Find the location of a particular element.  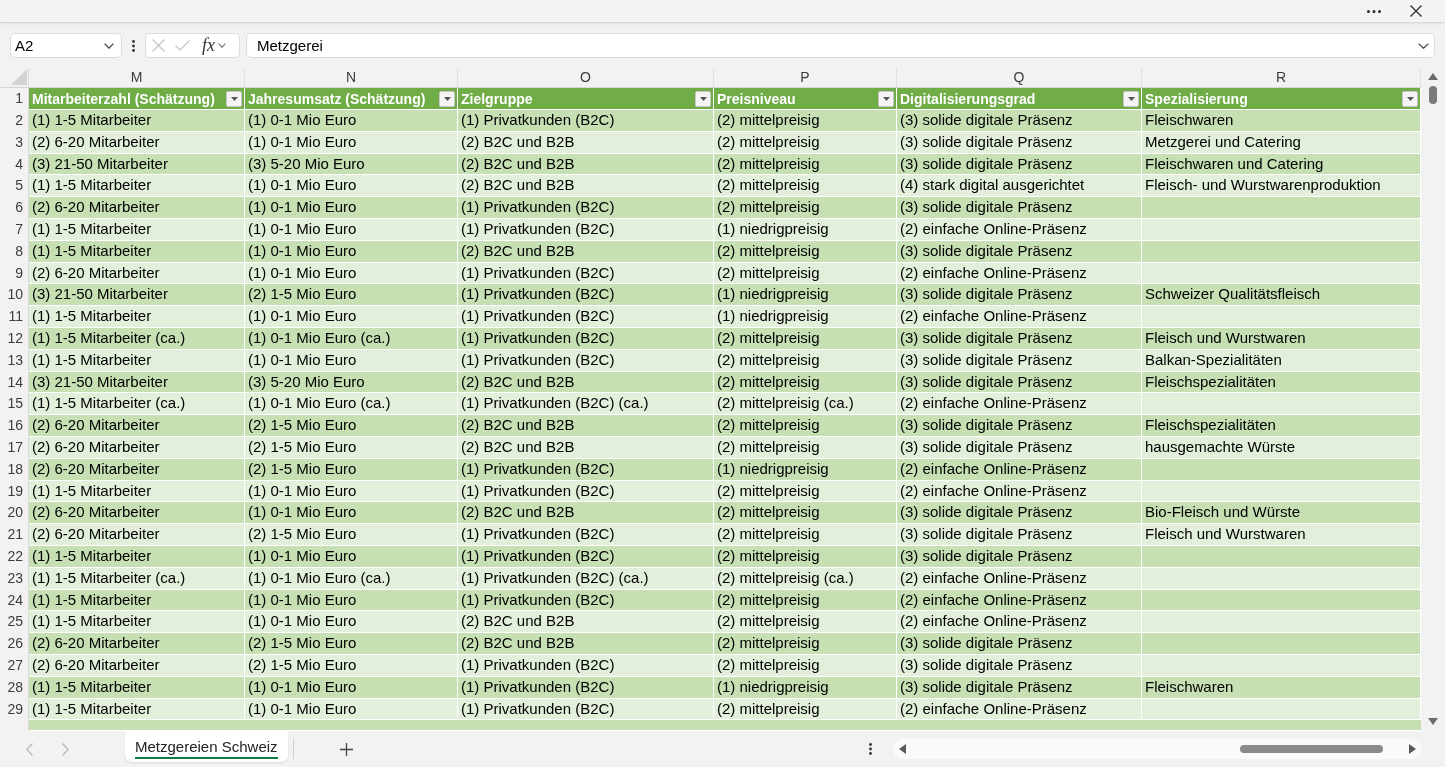

column-heading: Spezialisierung is located at coordinates (1196, 98).